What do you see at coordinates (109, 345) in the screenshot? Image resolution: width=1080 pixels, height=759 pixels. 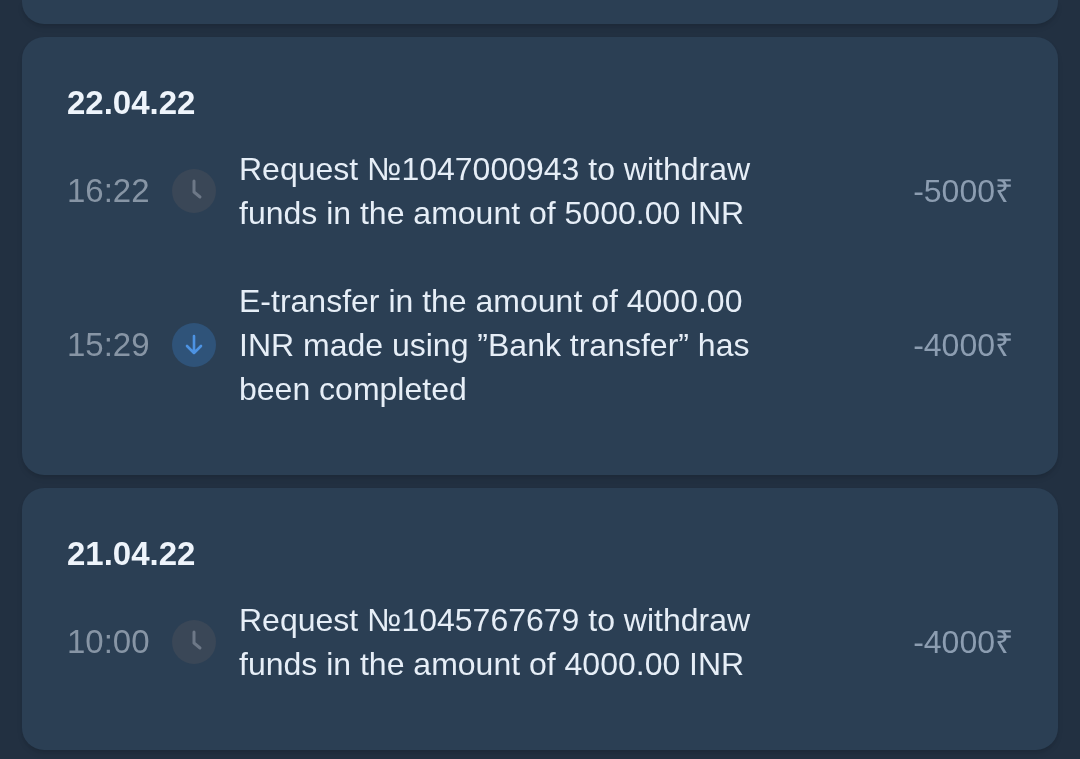 I see `time-label: 15:29` at bounding box center [109, 345].